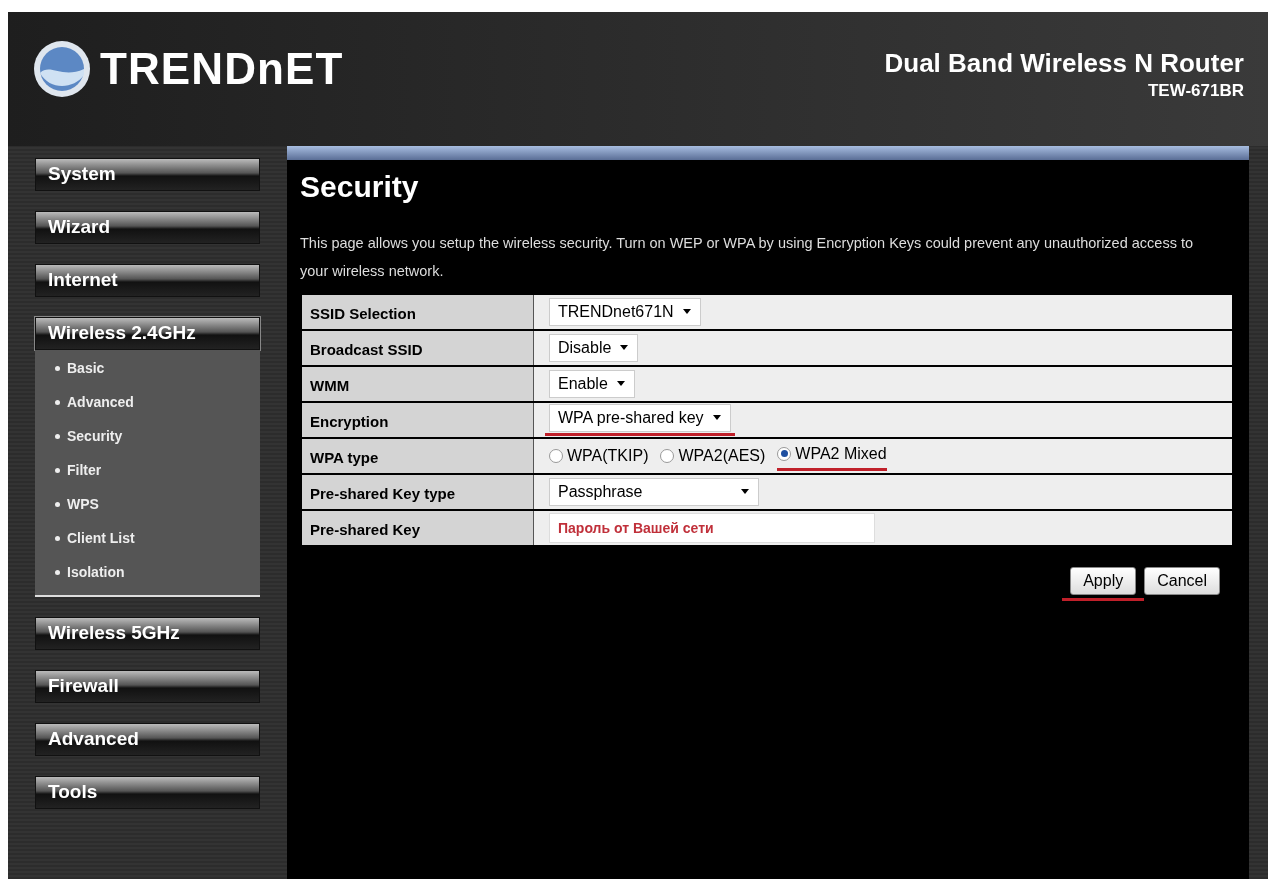 This screenshot has width=1268, height=879. What do you see at coordinates (100, 402) in the screenshot?
I see `submenu-item: Advanced` at bounding box center [100, 402].